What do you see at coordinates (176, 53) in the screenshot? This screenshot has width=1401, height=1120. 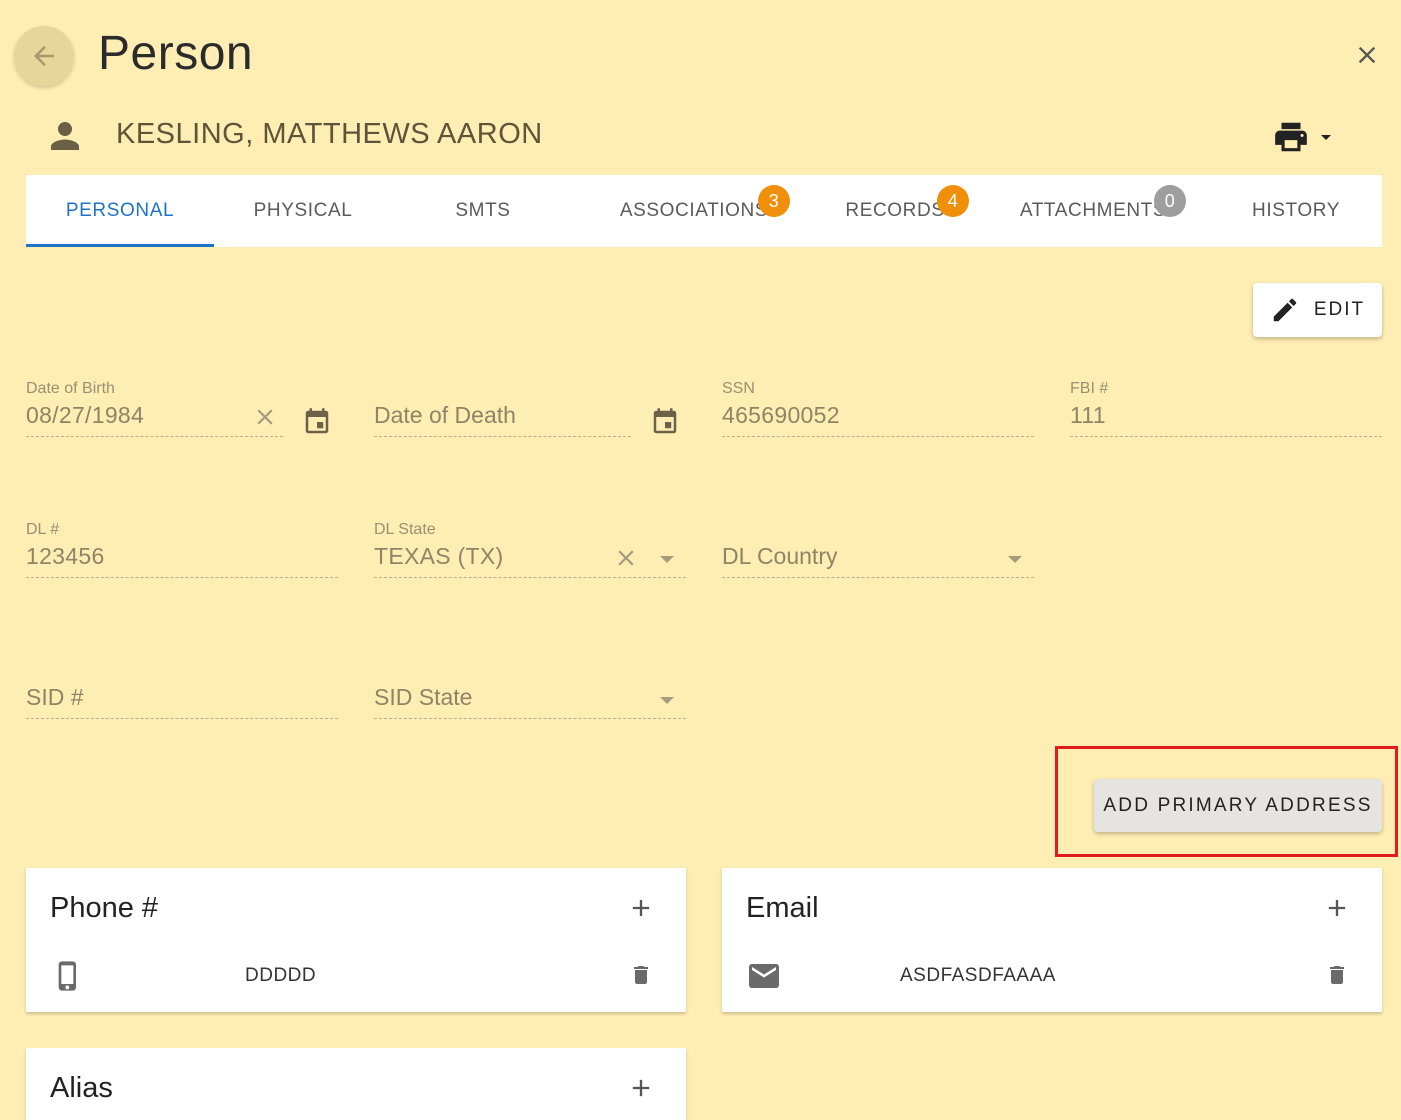 I see `page-title: Person` at bounding box center [176, 53].